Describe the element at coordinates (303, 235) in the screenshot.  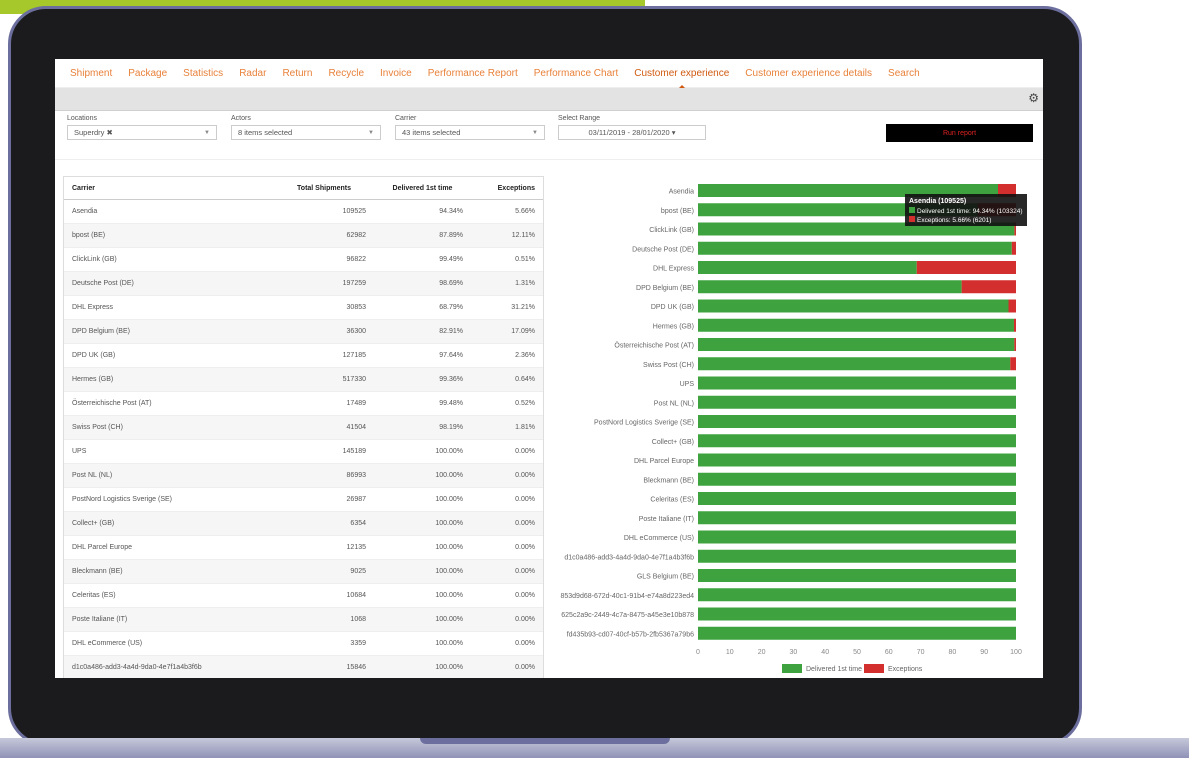
I see `table-row: bpost (BE) 62982 87.89% 12.11%` at that location.